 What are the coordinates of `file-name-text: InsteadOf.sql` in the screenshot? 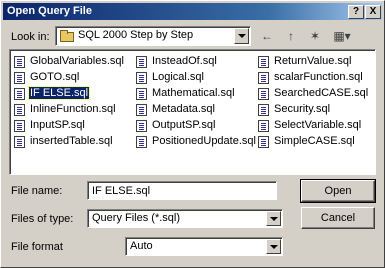 It's located at (184, 61).